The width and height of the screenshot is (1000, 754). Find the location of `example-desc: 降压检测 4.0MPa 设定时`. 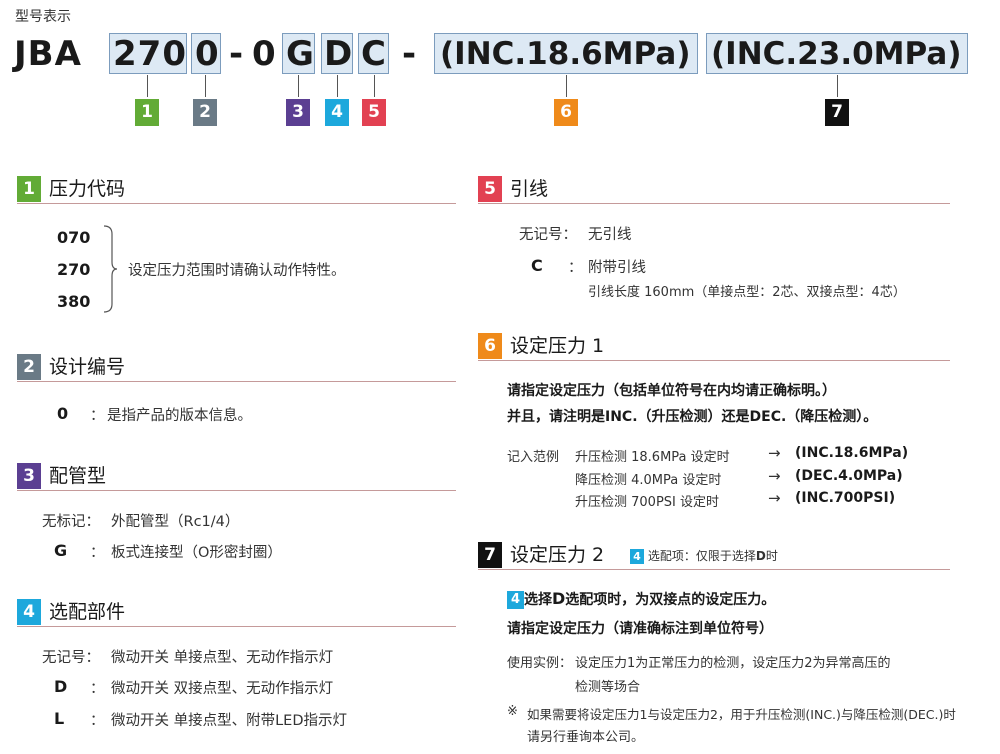

example-desc: 降压检测 4.0MPa 设定时 is located at coordinates (648, 480).